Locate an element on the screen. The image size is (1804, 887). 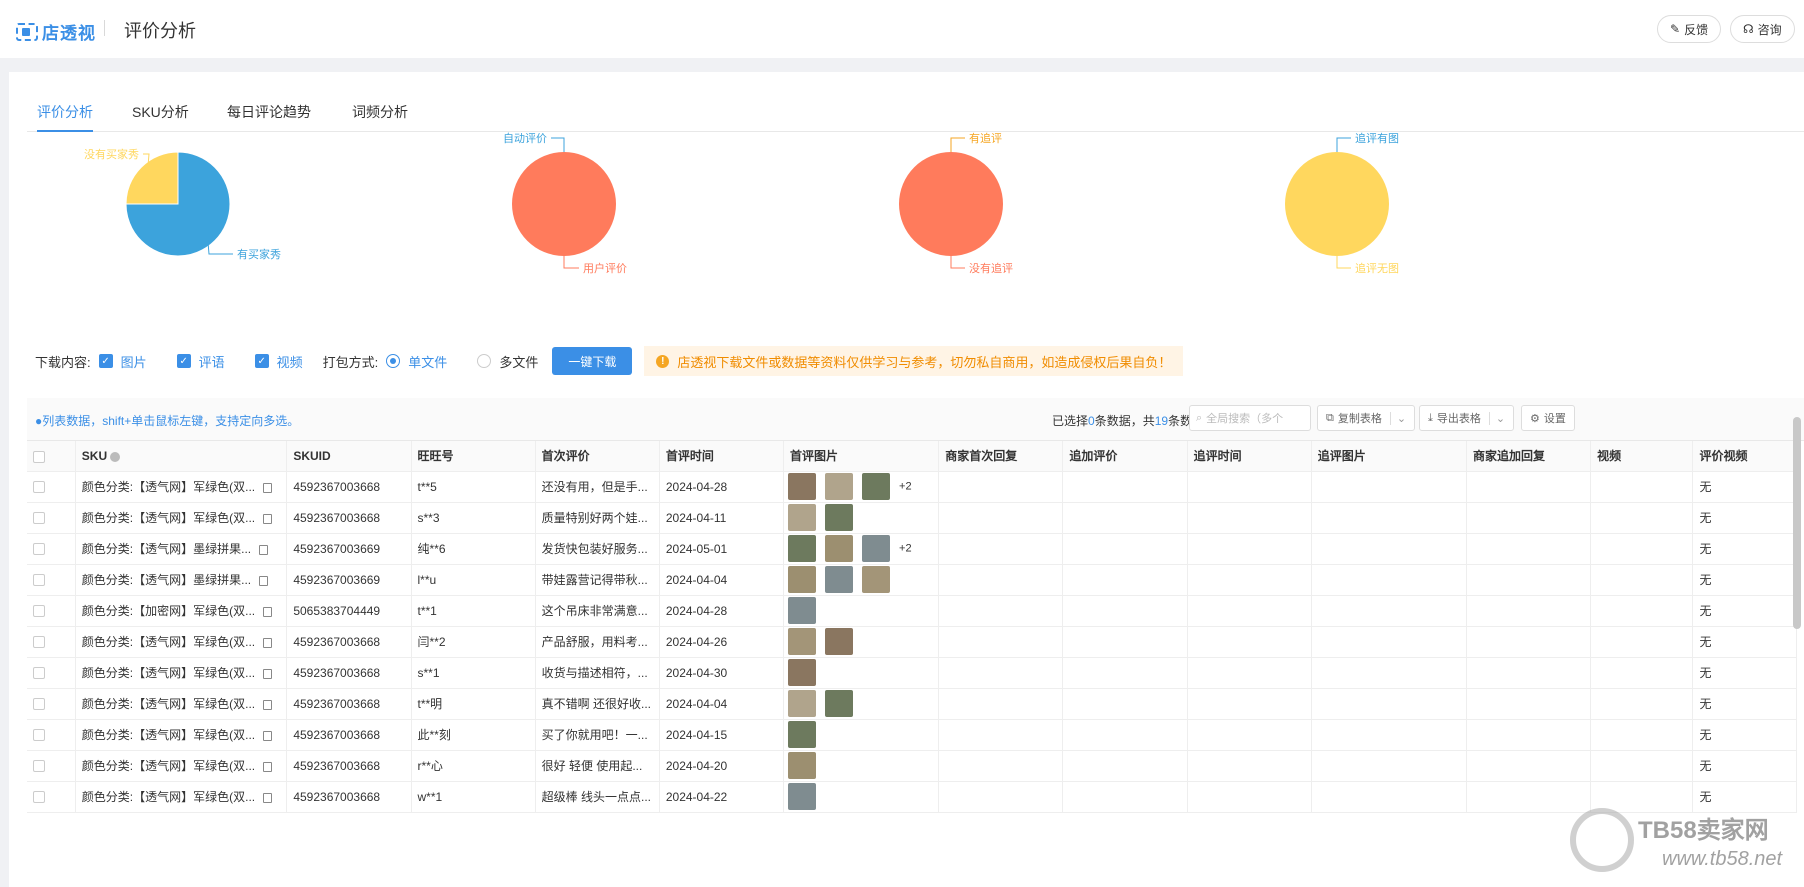
video-option-label: 视频 is located at coordinates (290, 361).